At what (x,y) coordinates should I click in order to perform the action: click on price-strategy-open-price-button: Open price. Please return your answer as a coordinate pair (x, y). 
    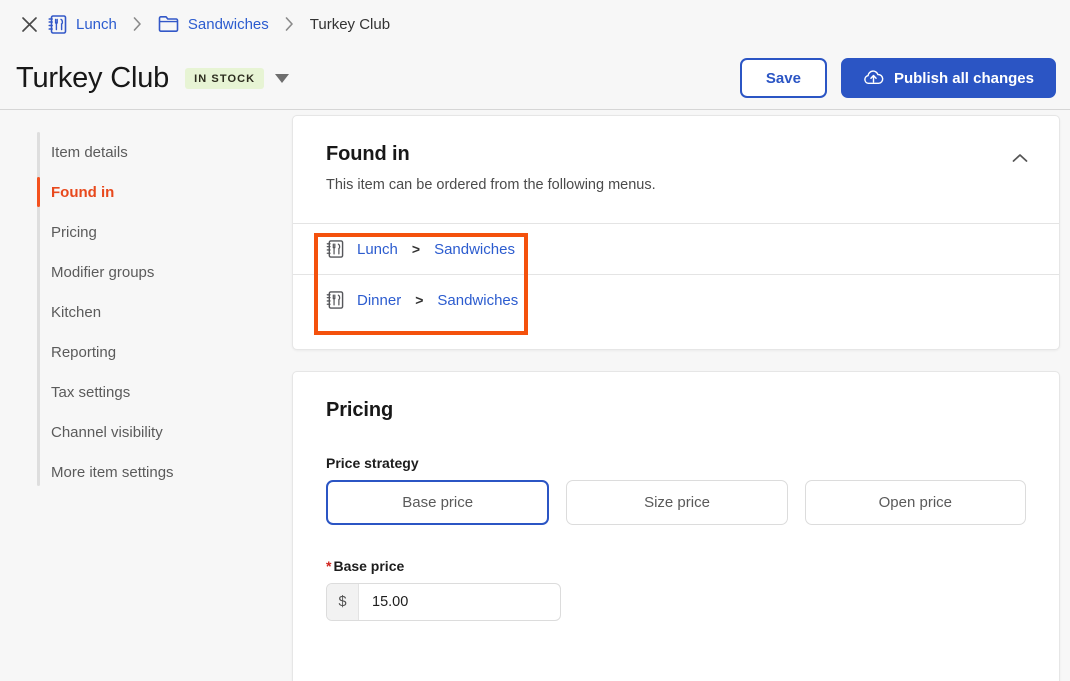
    Looking at the image, I should click on (915, 502).